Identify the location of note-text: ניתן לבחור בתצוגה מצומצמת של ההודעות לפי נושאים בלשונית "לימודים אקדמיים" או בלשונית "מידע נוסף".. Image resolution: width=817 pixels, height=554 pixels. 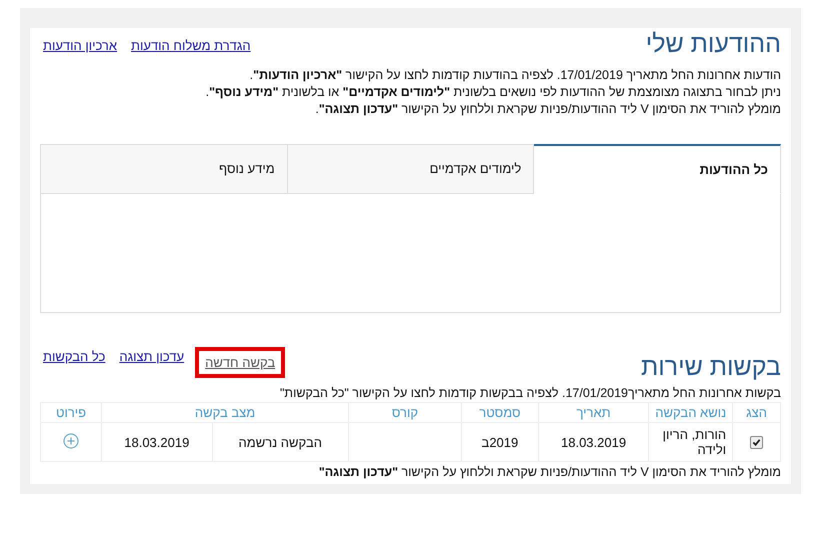
(492, 92).